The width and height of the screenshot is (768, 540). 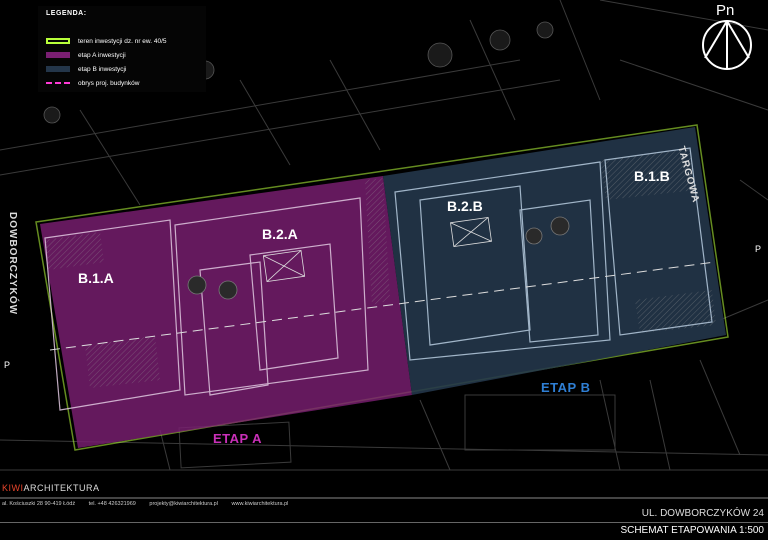 I want to click on legend-swatch-stage-b, so click(x=58, y=69).